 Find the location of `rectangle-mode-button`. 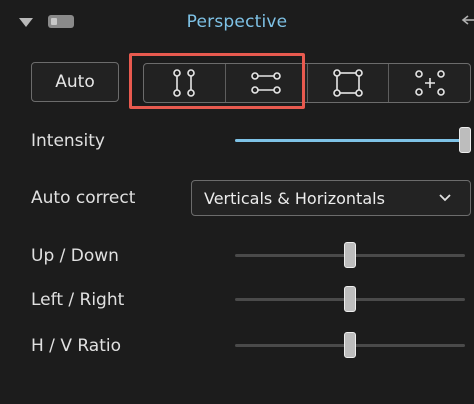

rectangle-mode-button is located at coordinates (349, 83).